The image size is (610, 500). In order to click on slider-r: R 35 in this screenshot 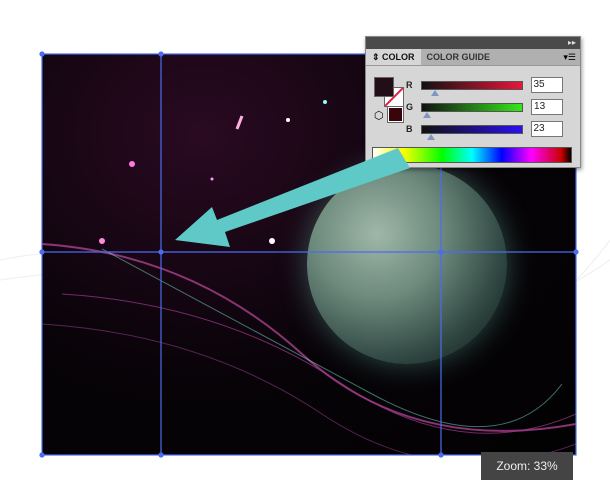, I will do `click(484, 86)`.